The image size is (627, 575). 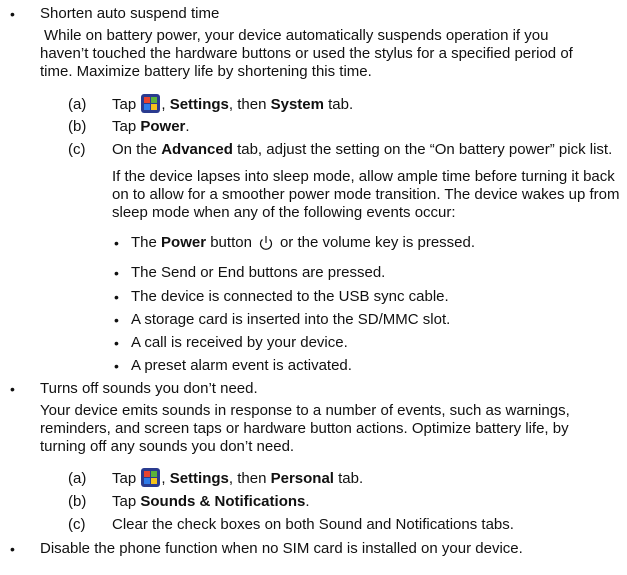 What do you see at coordinates (302, 478) in the screenshot?
I see `step-bold-text: Personal` at bounding box center [302, 478].